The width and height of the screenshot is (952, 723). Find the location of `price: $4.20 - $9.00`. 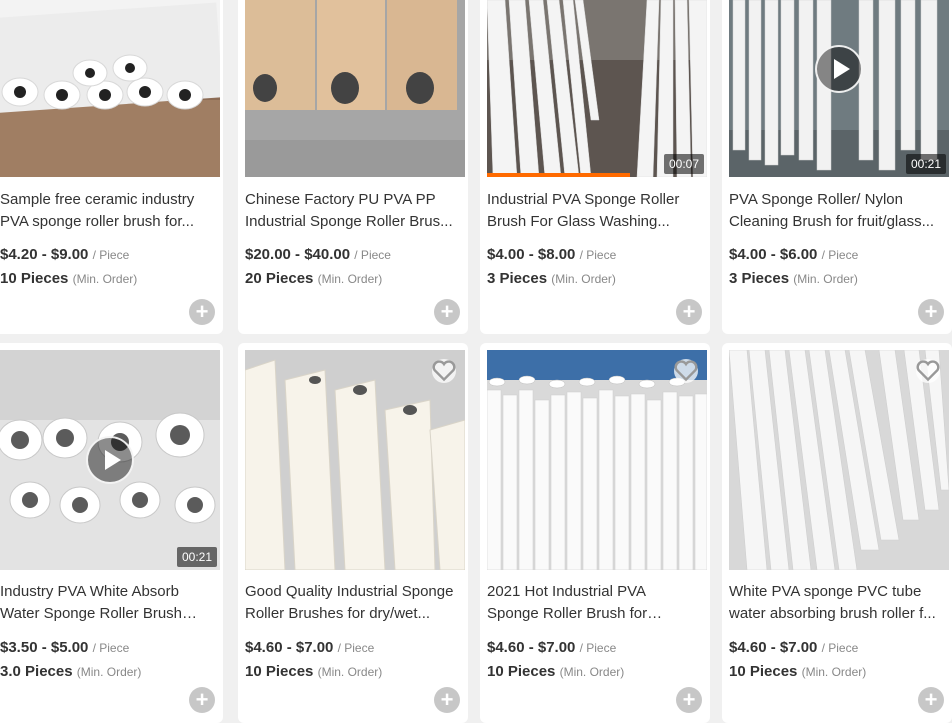

price: $4.20 - $9.00 is located at coordinates (44, 254).